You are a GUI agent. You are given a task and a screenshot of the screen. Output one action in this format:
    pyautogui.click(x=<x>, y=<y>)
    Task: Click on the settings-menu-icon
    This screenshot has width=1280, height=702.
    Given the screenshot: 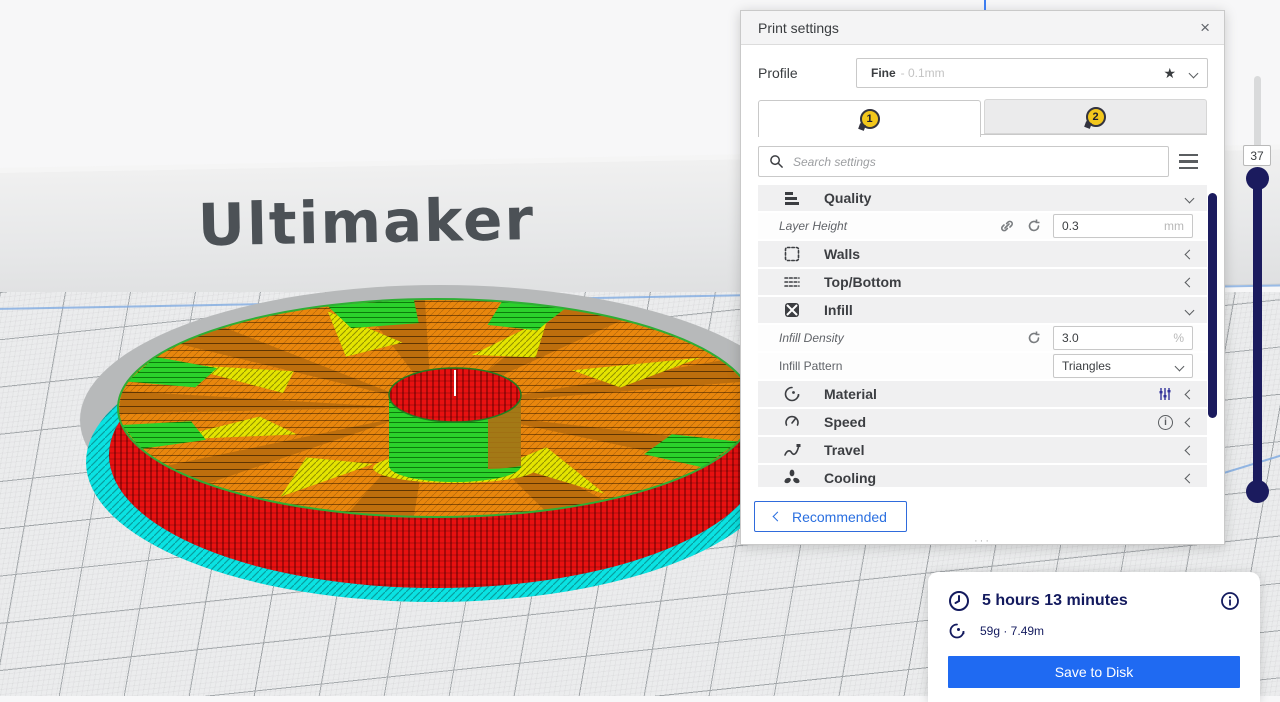 What is the action you would take?
    pyautogui.click(x=1188, y=162)
    